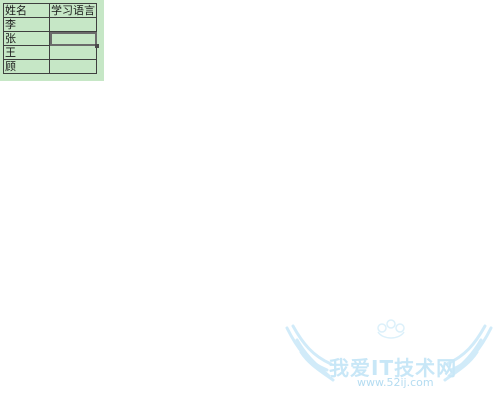 The height and width of the screenshot is (402, 500). What do you see at coordinates (26, 66) in the screenshot?
I see `name-cell: 顾` at bounding box center [26, 66].